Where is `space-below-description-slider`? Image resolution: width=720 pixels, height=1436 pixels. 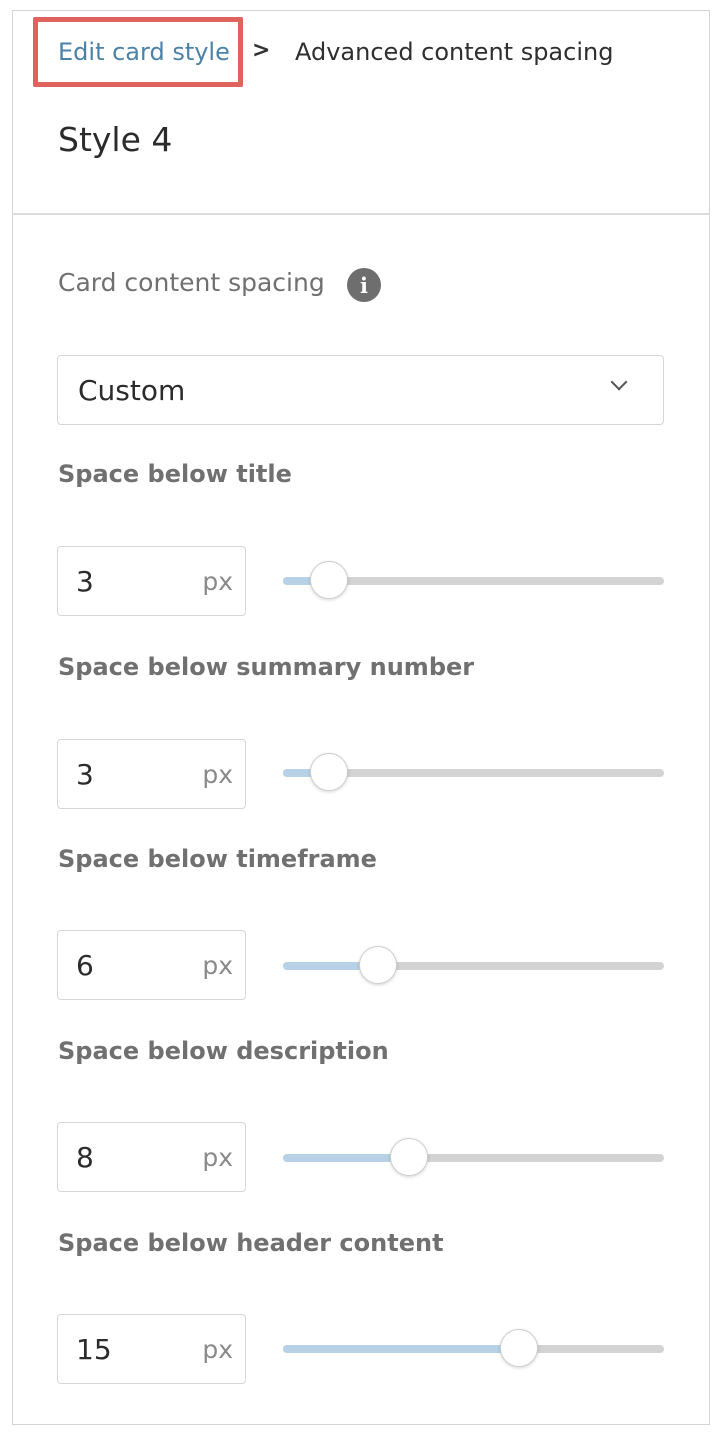
space-below-description-slider is located at coordinates (473, 1158).